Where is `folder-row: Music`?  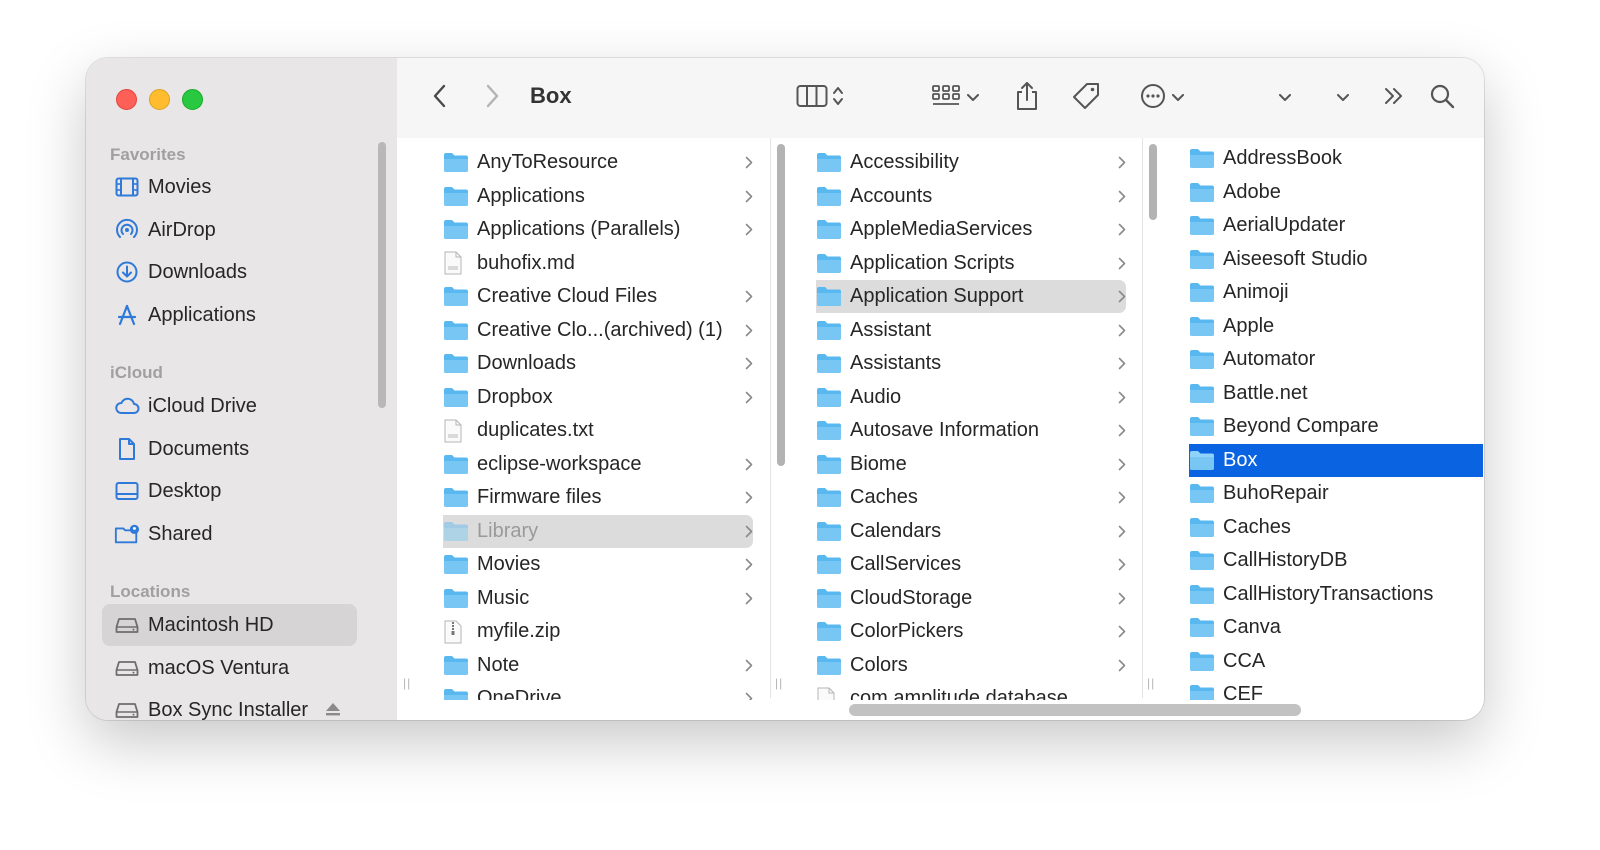 folder-row: Music is located at coordinates (598, 598).